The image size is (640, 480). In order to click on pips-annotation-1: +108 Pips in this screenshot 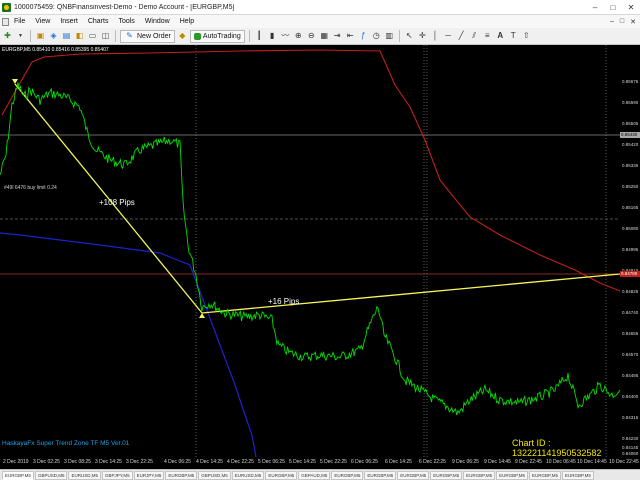, I will do `click(117, 202)`.